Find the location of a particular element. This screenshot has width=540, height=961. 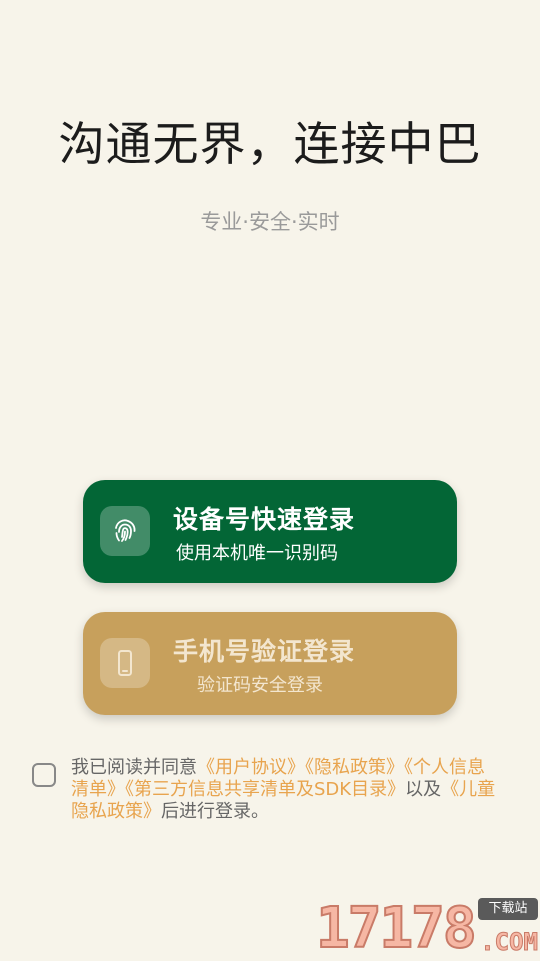

agreement-checkbox is located at coordinates (44, 775).